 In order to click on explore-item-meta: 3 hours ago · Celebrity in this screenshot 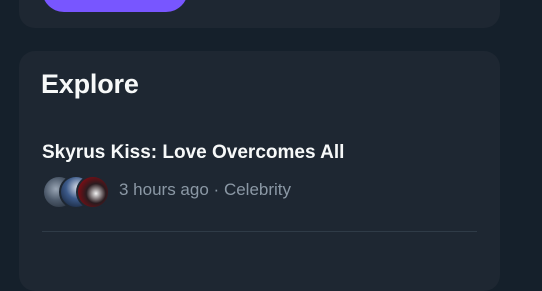, I will do `click(205, 190)`.